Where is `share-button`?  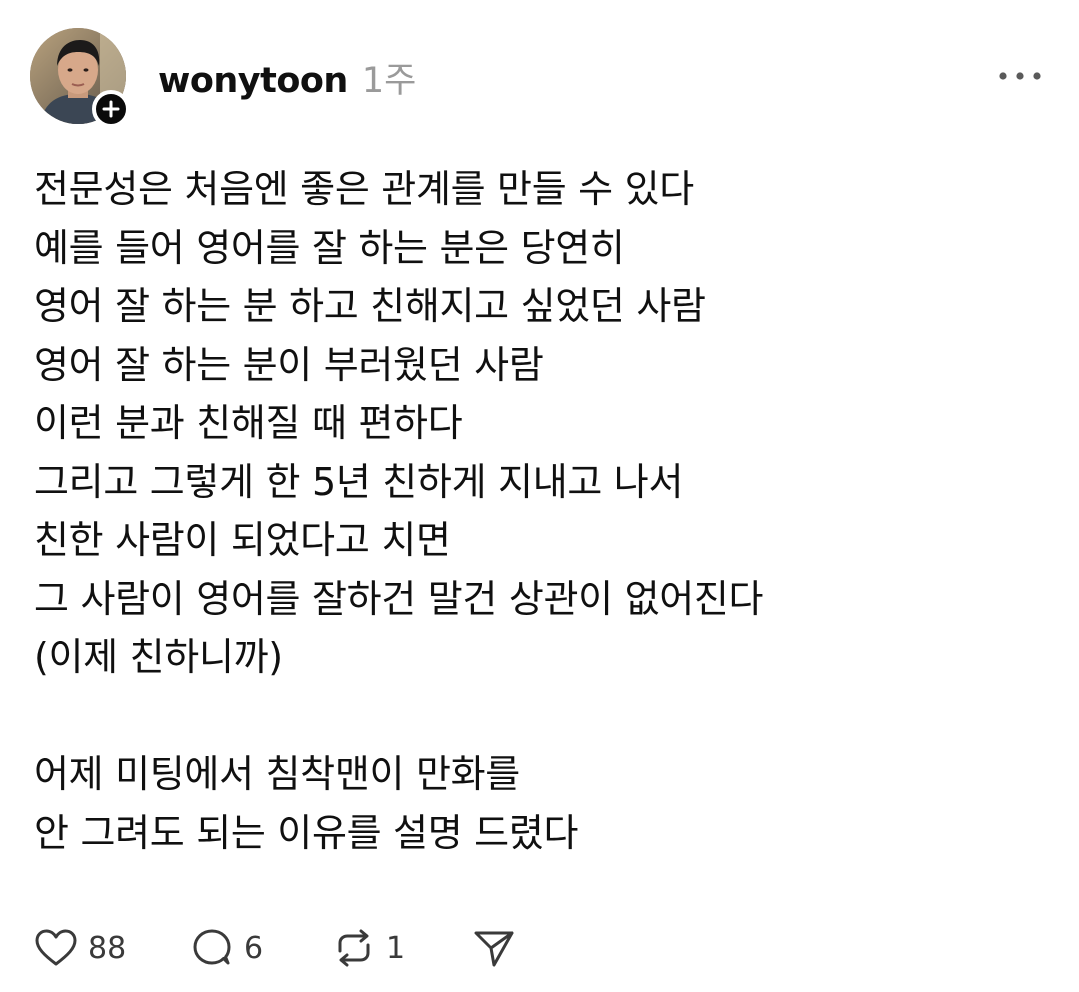
share-button is located at coordinates (494, 948).